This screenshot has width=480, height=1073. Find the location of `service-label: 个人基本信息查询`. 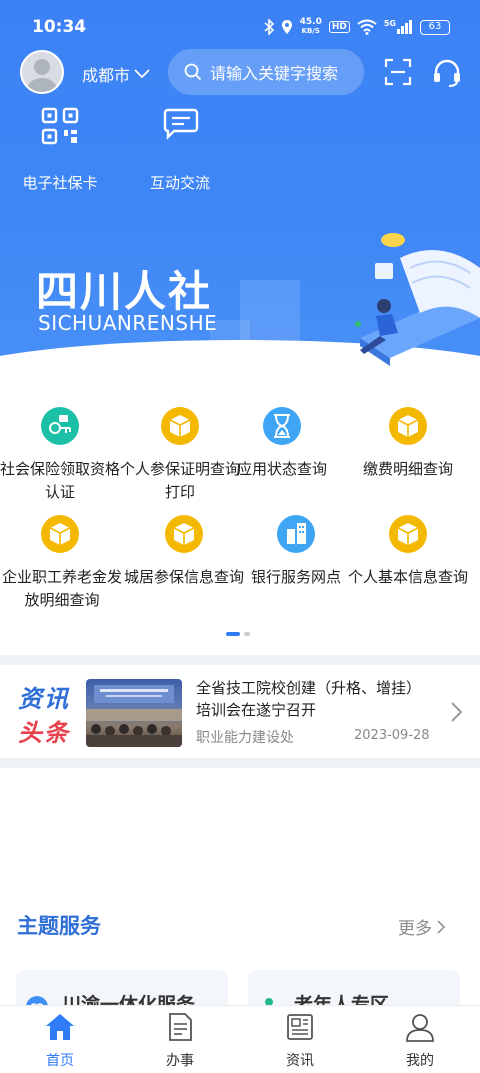

service-label: 个人基本信息查询 is located at coordinates (408, 577).